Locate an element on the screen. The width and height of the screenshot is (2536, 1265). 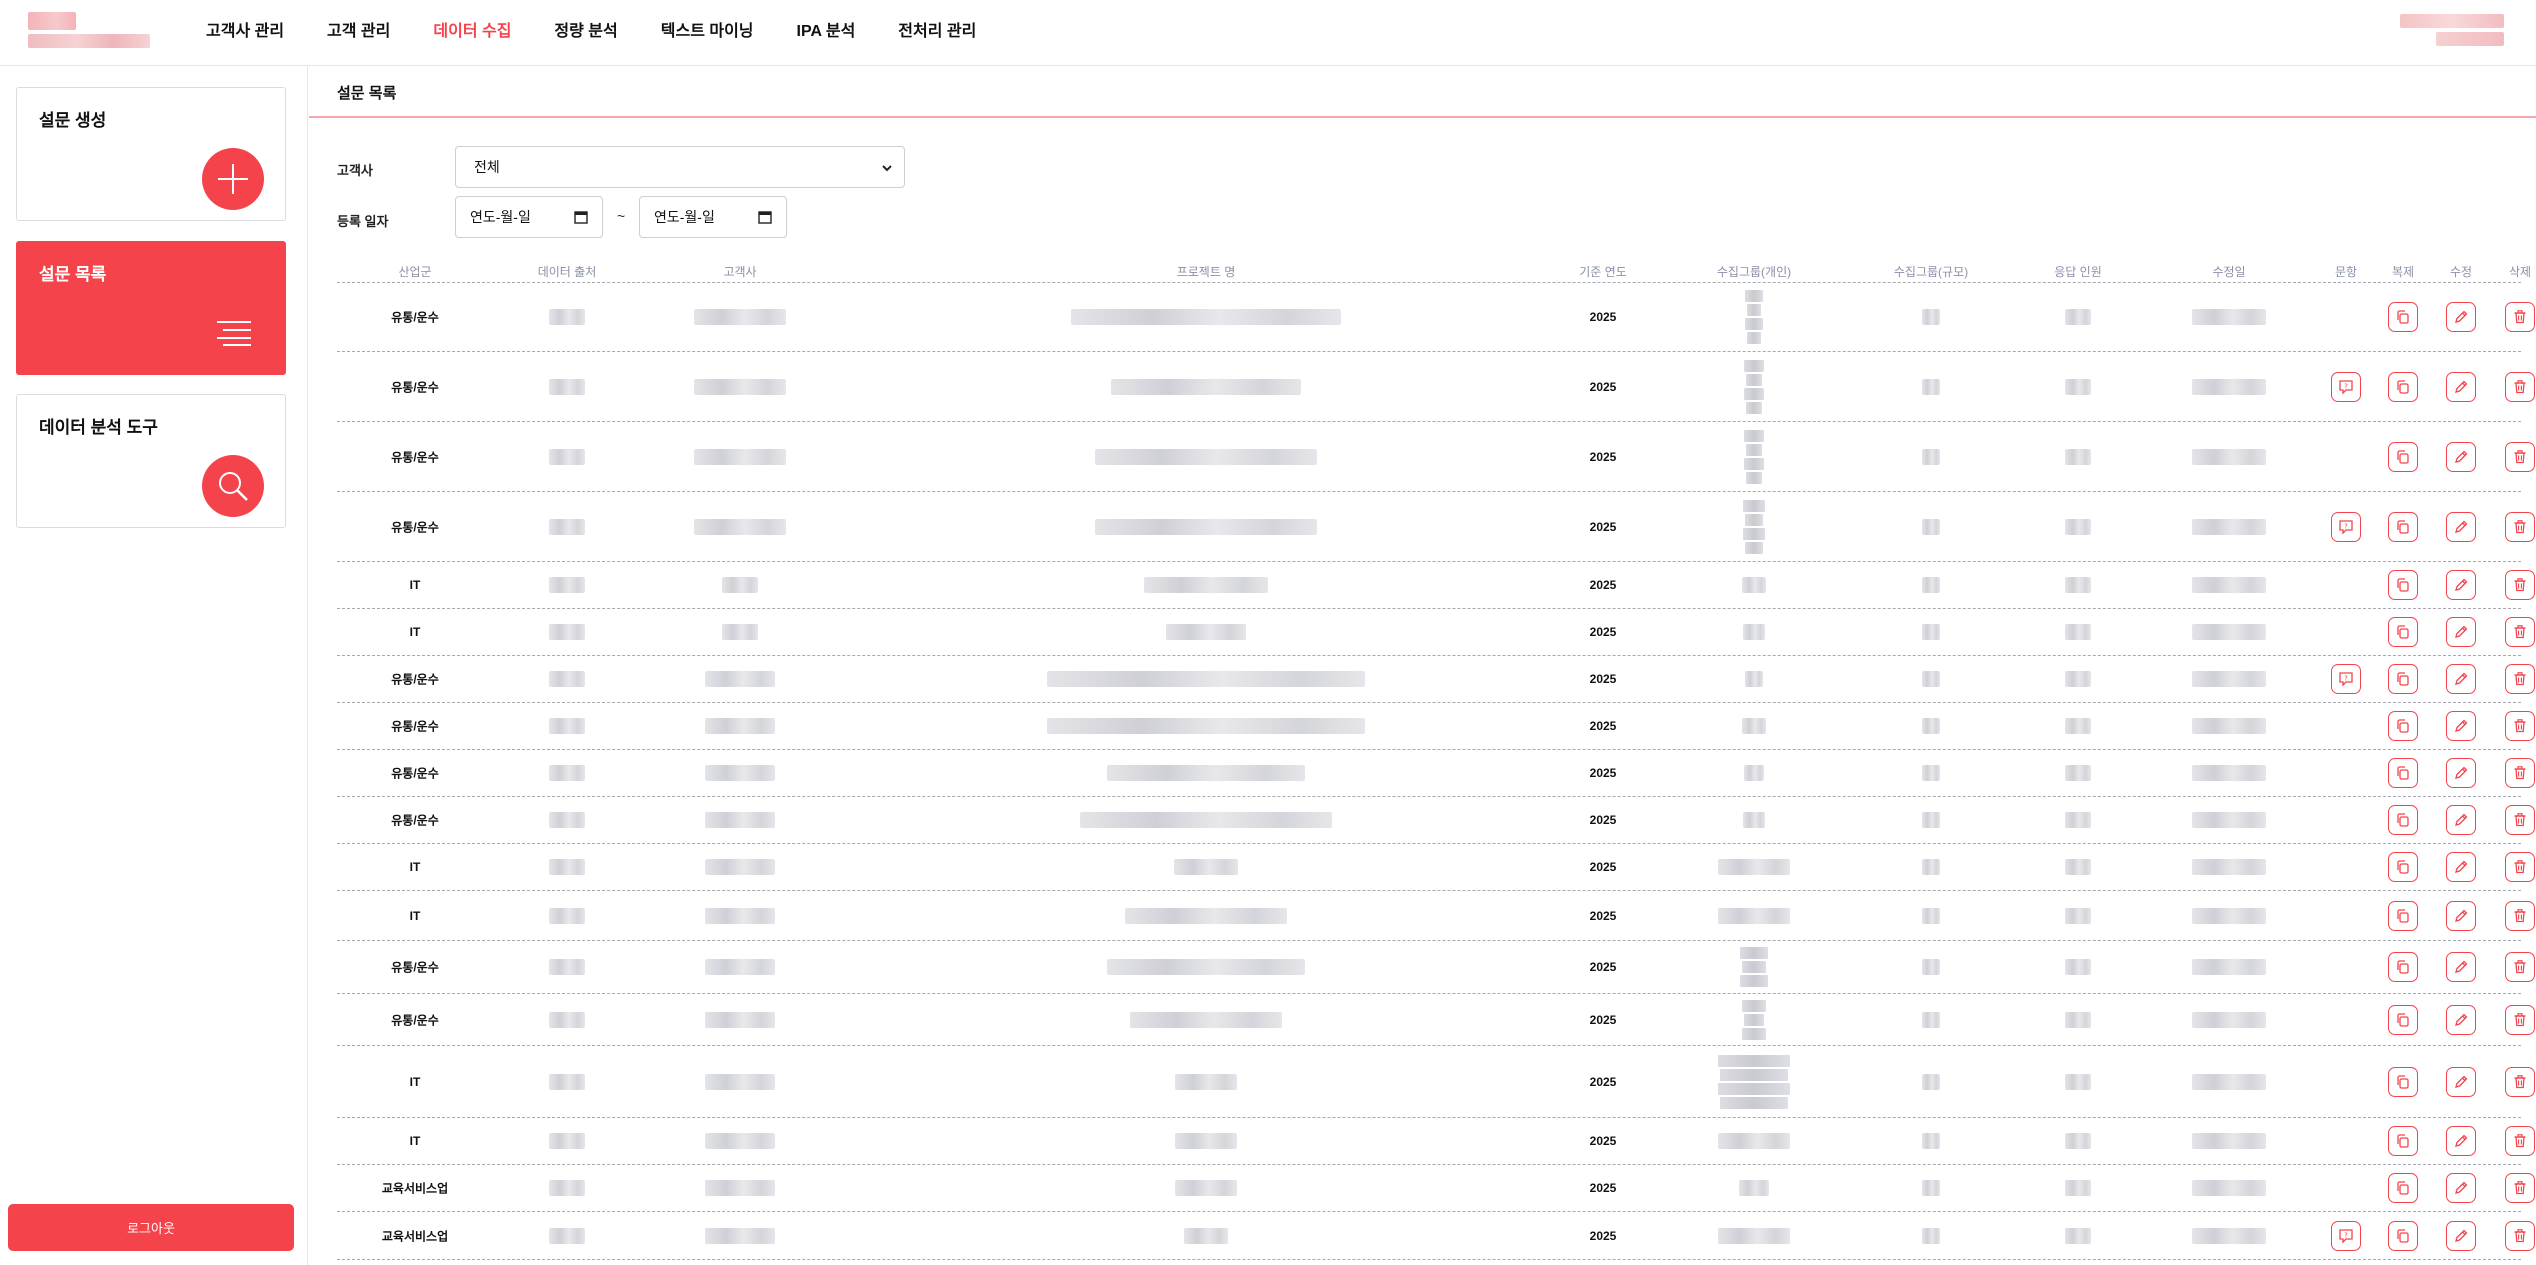
sidebar-card-create-survey: 설문 생성 is located at coordinates (151, 154).